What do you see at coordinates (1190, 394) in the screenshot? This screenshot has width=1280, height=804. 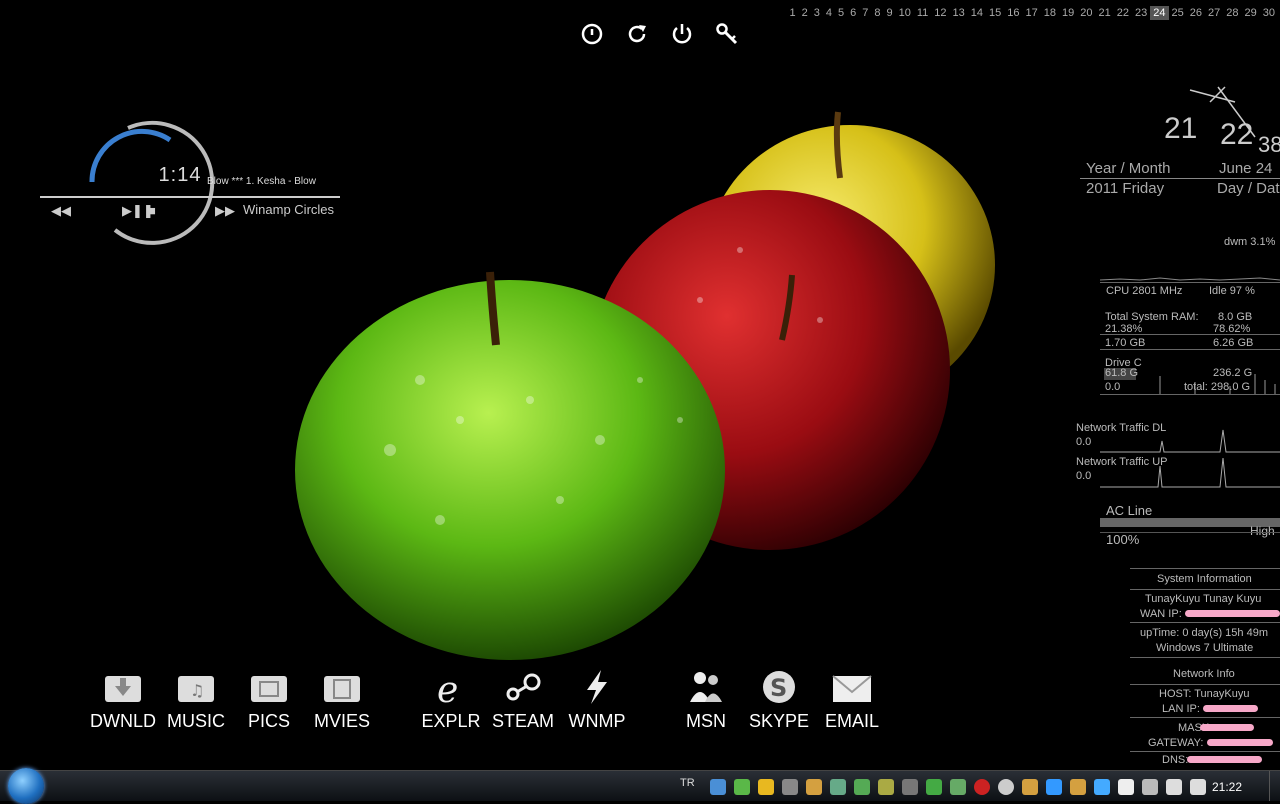 I see `drive-rule` at bounding box center [1190, 394].